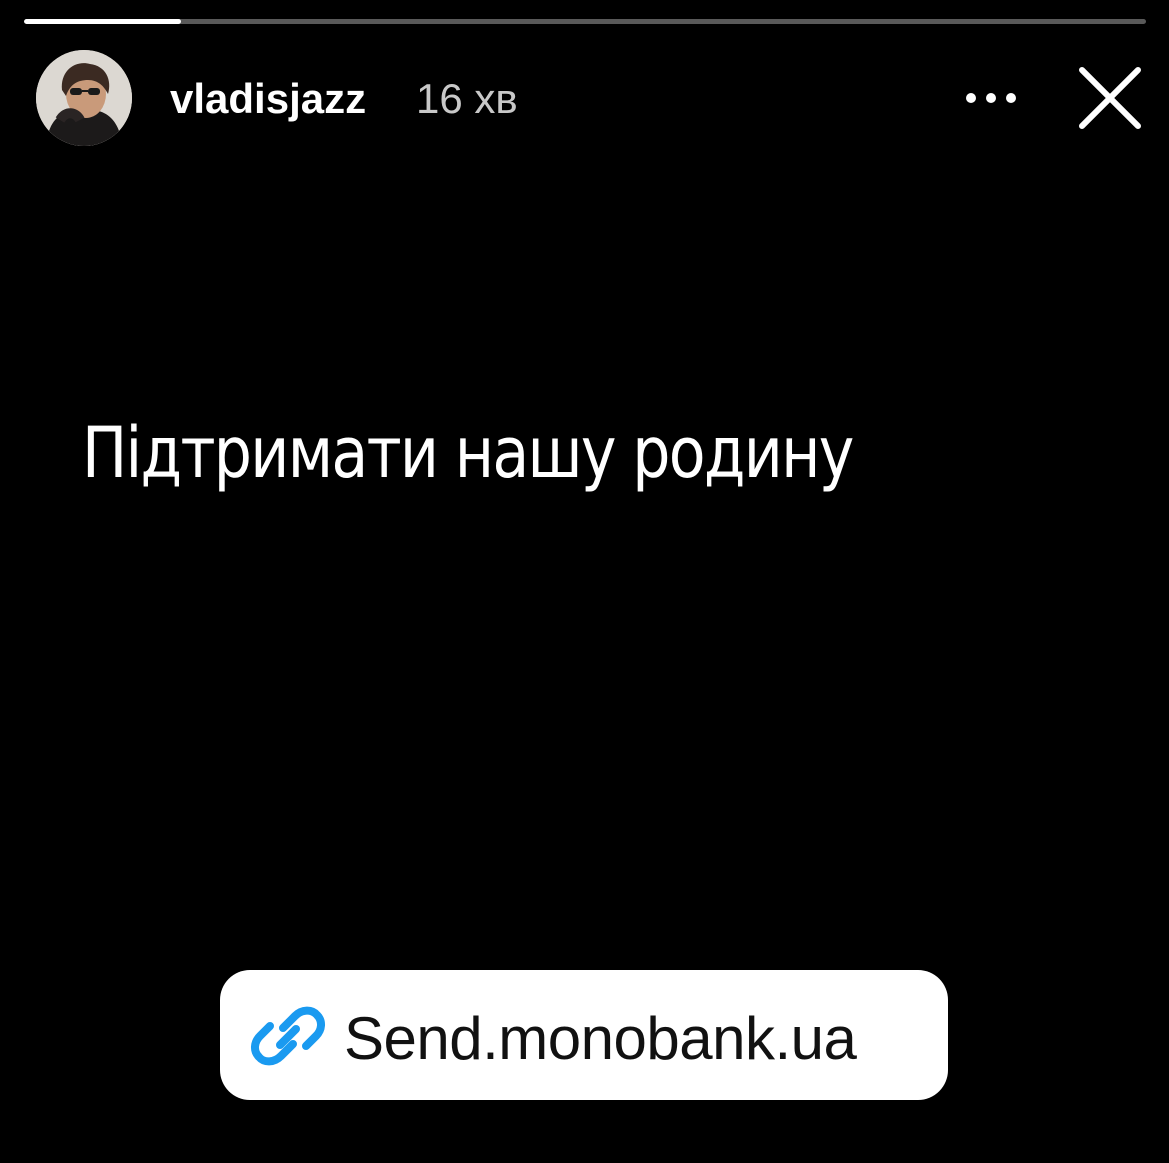 The height and width of the screenshot is (1163, 1169). What do you see at coordinates (288, 1036) in the screenshot?
I see `link-icon` at bounding box center [288, 1036].